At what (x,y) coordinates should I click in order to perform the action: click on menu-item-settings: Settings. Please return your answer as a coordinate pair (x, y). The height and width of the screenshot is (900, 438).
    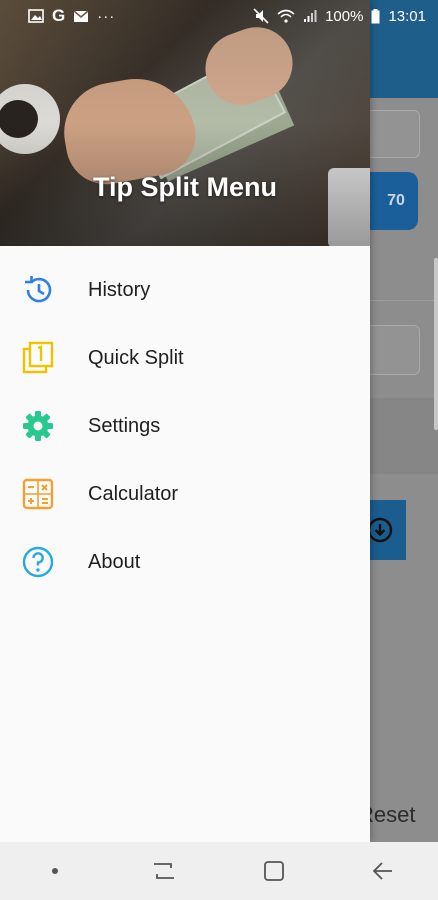
    Looking at the image, I should click on (185, 426).